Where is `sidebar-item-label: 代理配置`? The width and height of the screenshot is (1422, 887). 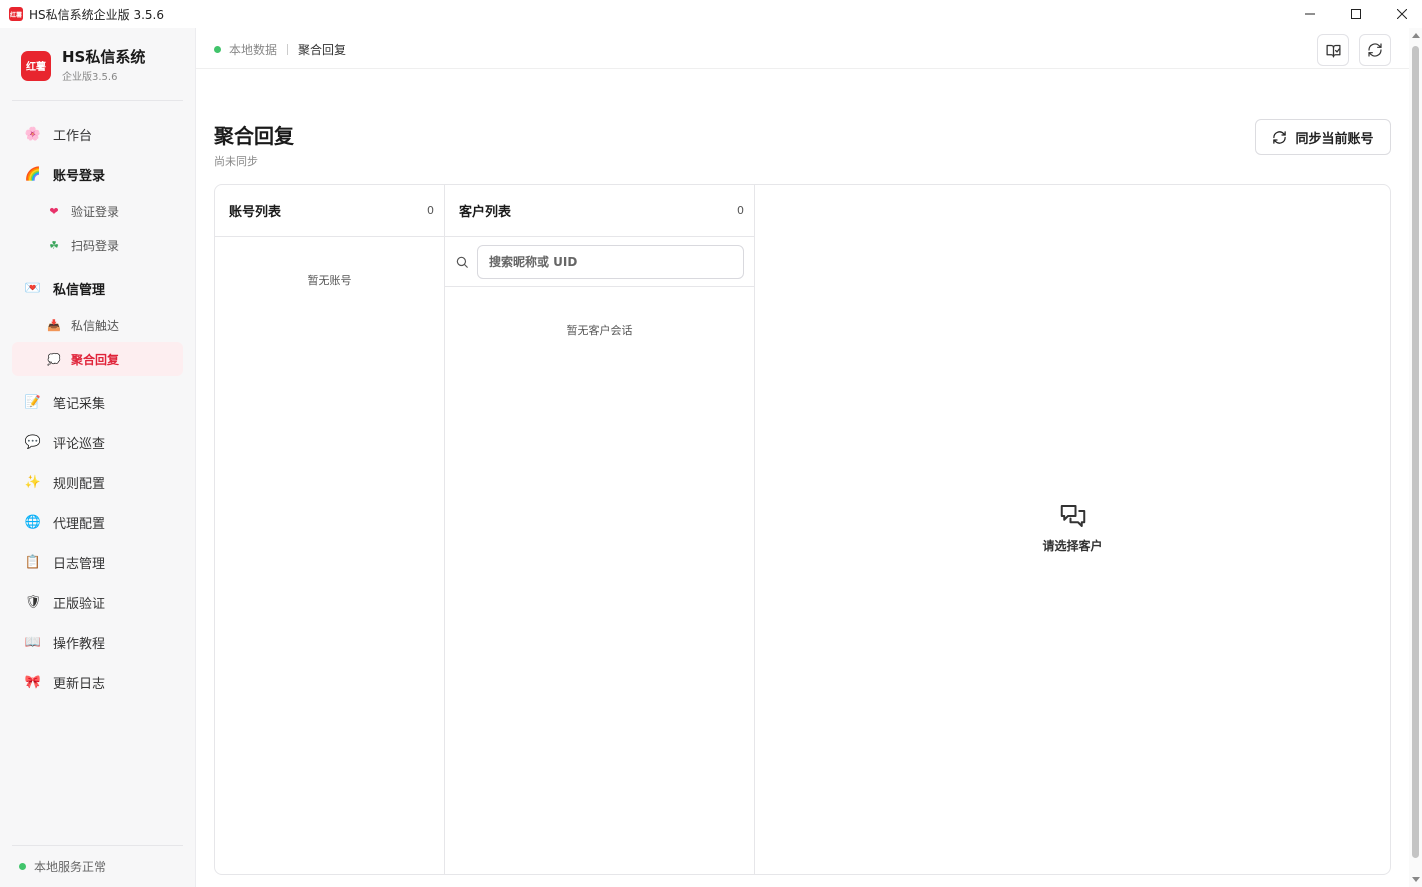 sidebar-item-label: 代理配置 is located at coordinates (79, 524).